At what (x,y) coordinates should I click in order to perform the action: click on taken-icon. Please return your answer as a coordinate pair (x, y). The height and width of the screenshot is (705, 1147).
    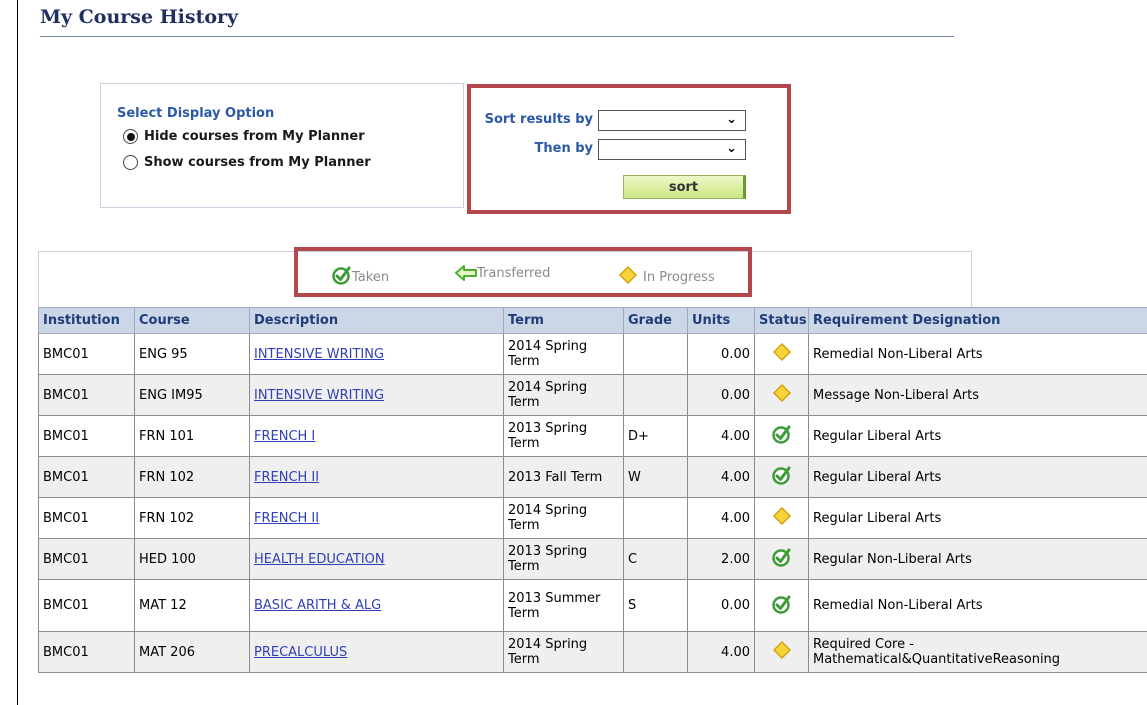
    Looking at the image, I should click on (341, 275).